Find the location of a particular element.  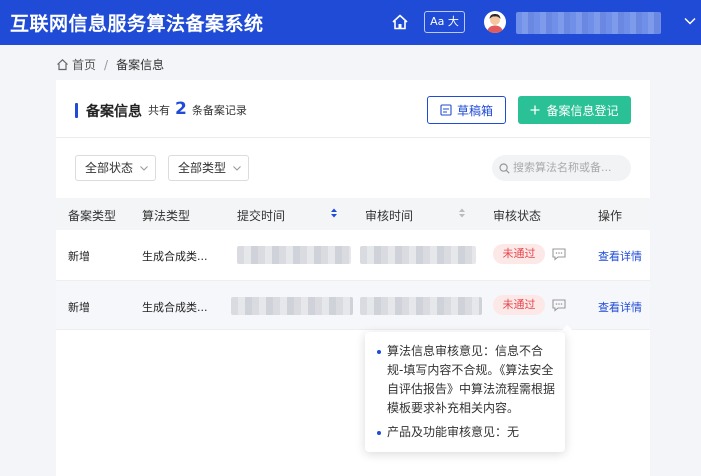

title-accent-bar is located at coordinates (76, 110).